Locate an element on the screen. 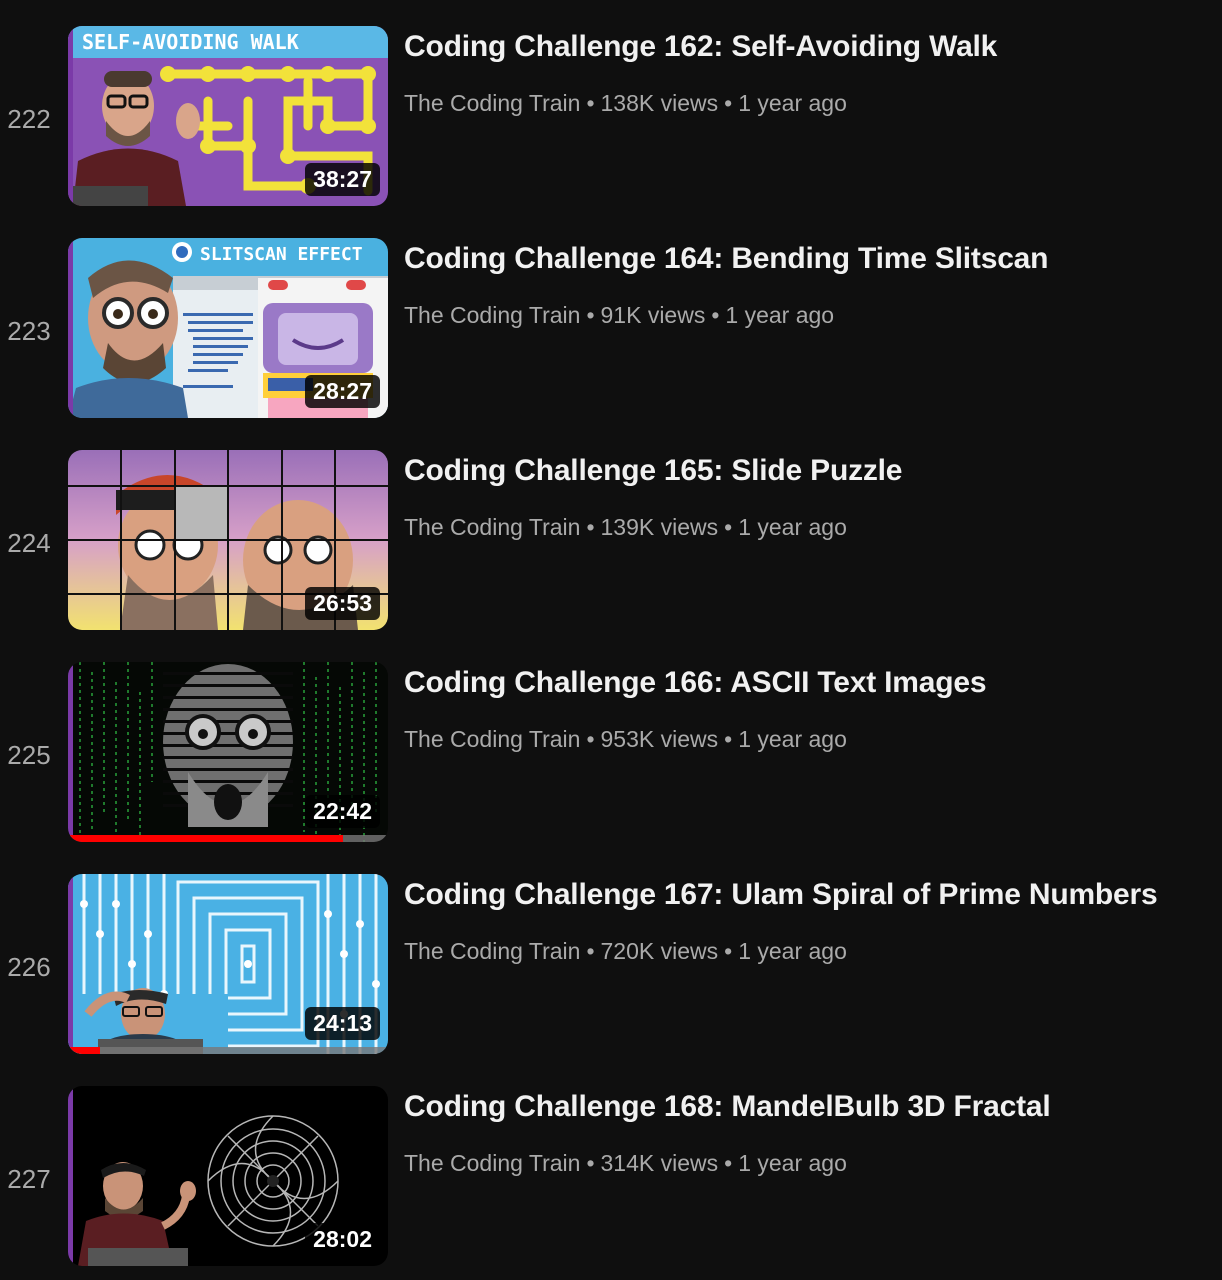  thumbnail-caption: SELF-AVOIDING WALK is located at coordinates (190, 42).